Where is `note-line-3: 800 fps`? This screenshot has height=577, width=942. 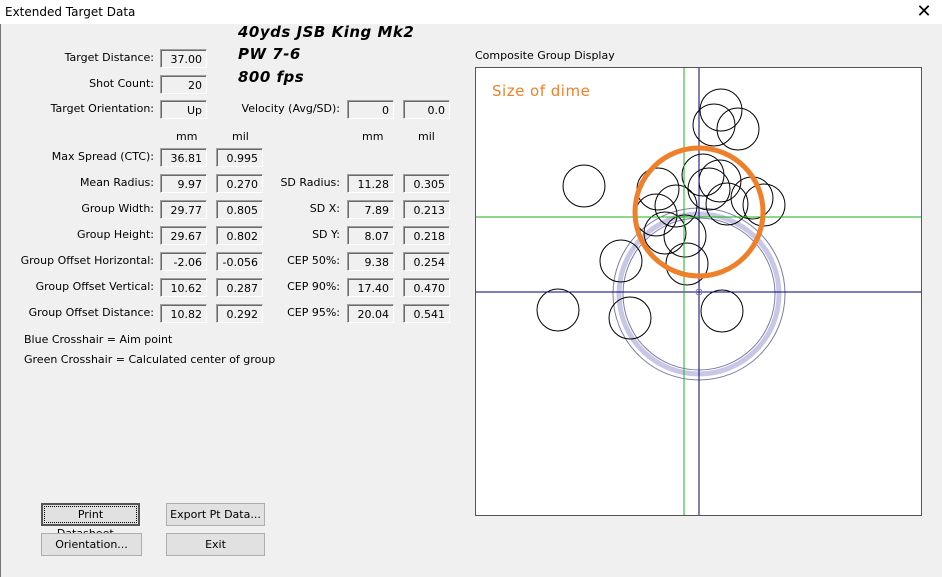 note-line-3: 800 fps is located at coordinates (271, 77).